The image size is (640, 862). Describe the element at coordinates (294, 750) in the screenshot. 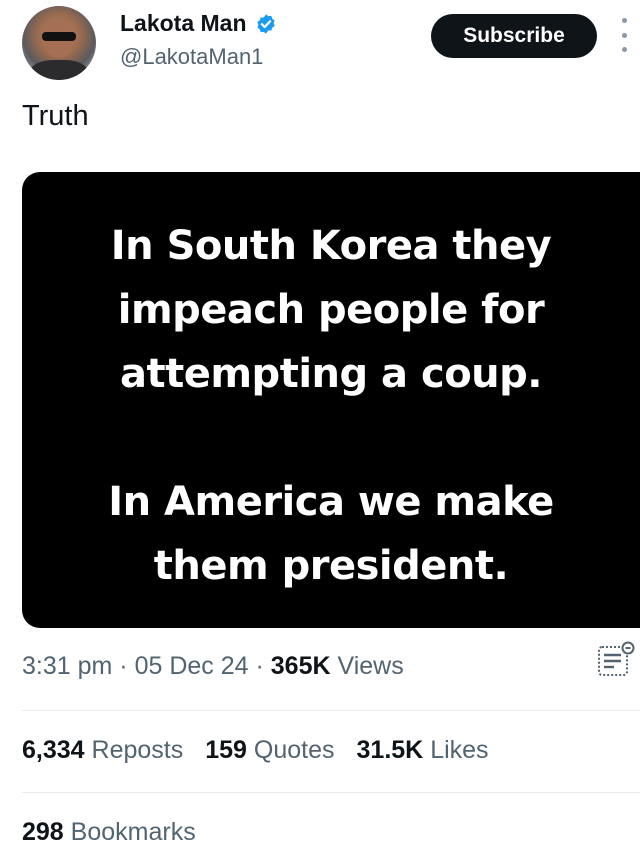

I see `quotes-label: Quotes` at that location.